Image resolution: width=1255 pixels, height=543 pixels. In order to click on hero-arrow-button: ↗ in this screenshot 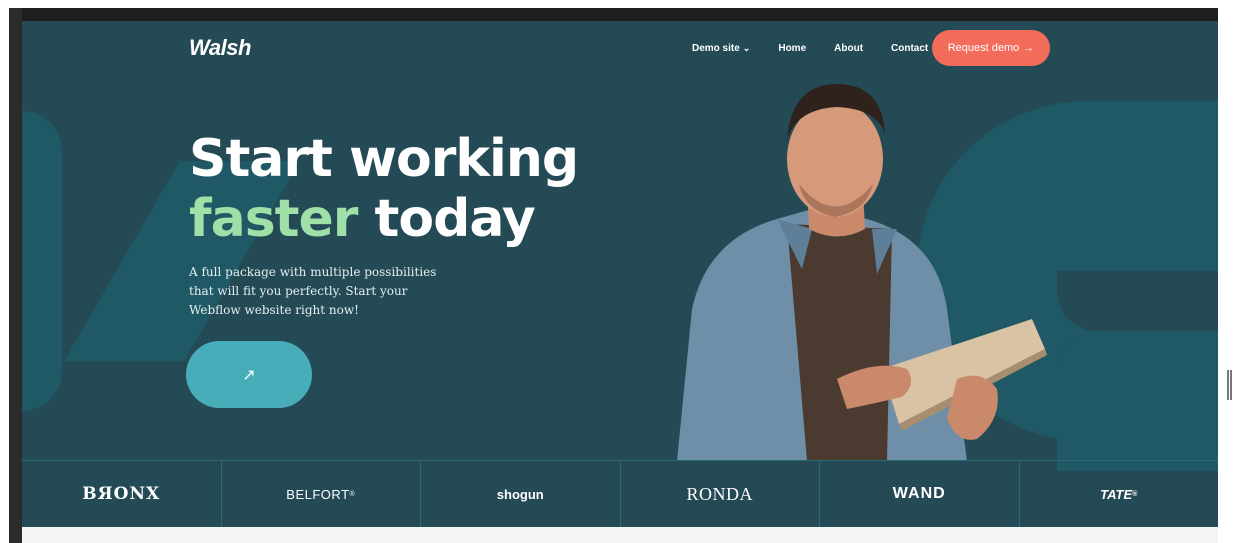, I will do `click(249, 374)`.